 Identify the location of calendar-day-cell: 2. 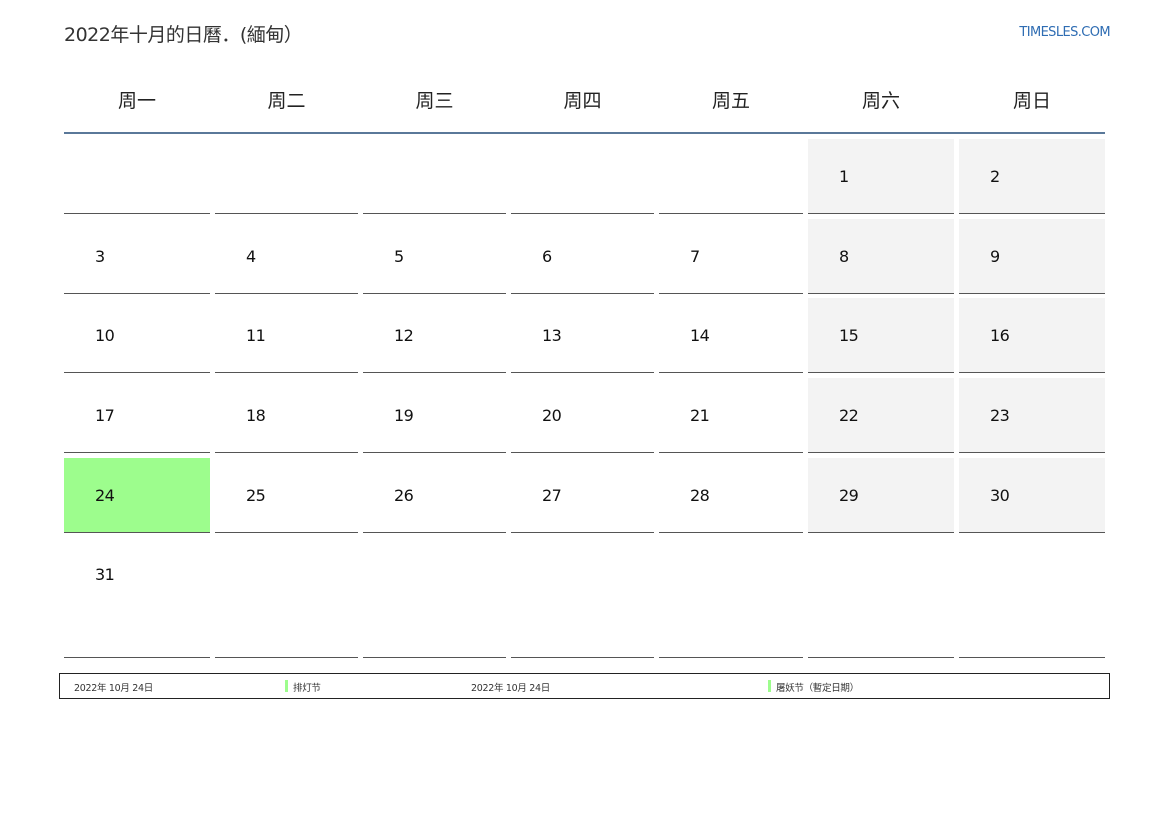
(1032, 176).